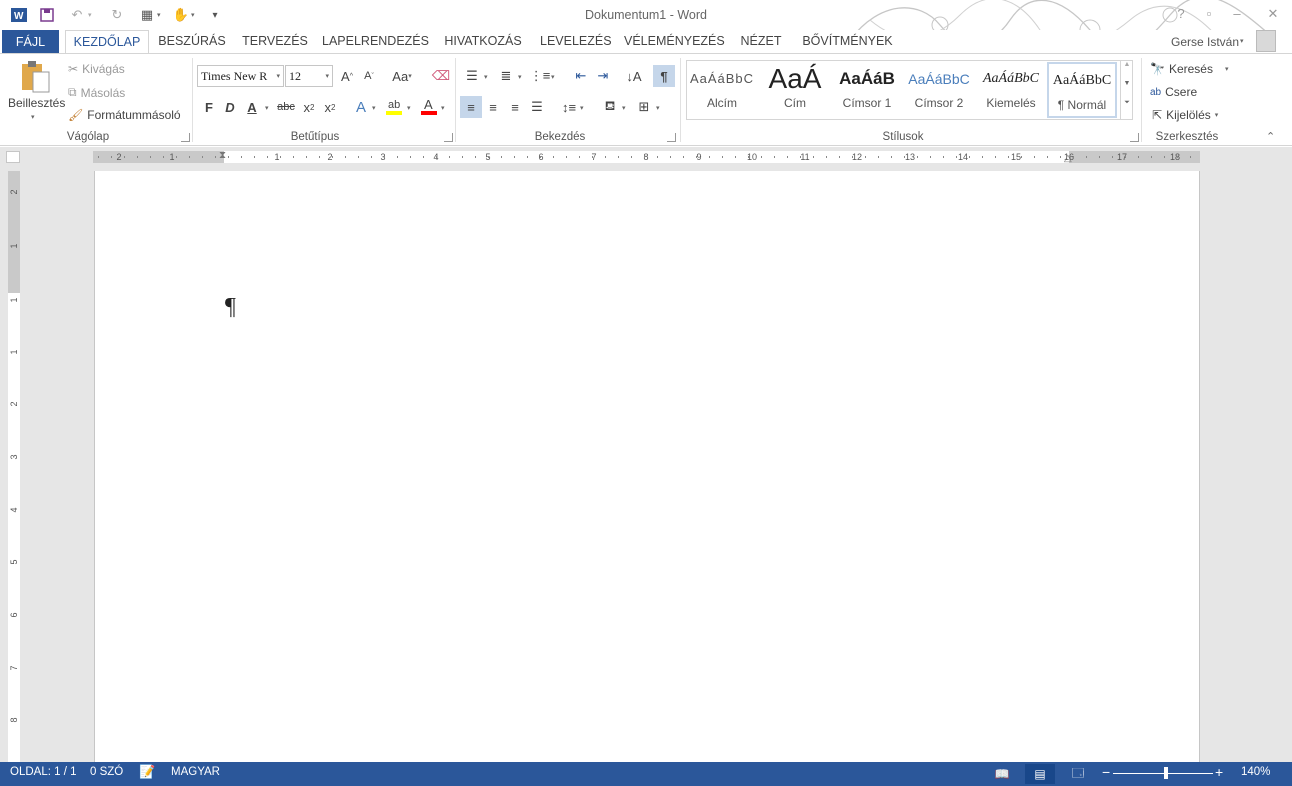  I want to click on highlight-dropdown-icon: ▾, so click(409, 108).